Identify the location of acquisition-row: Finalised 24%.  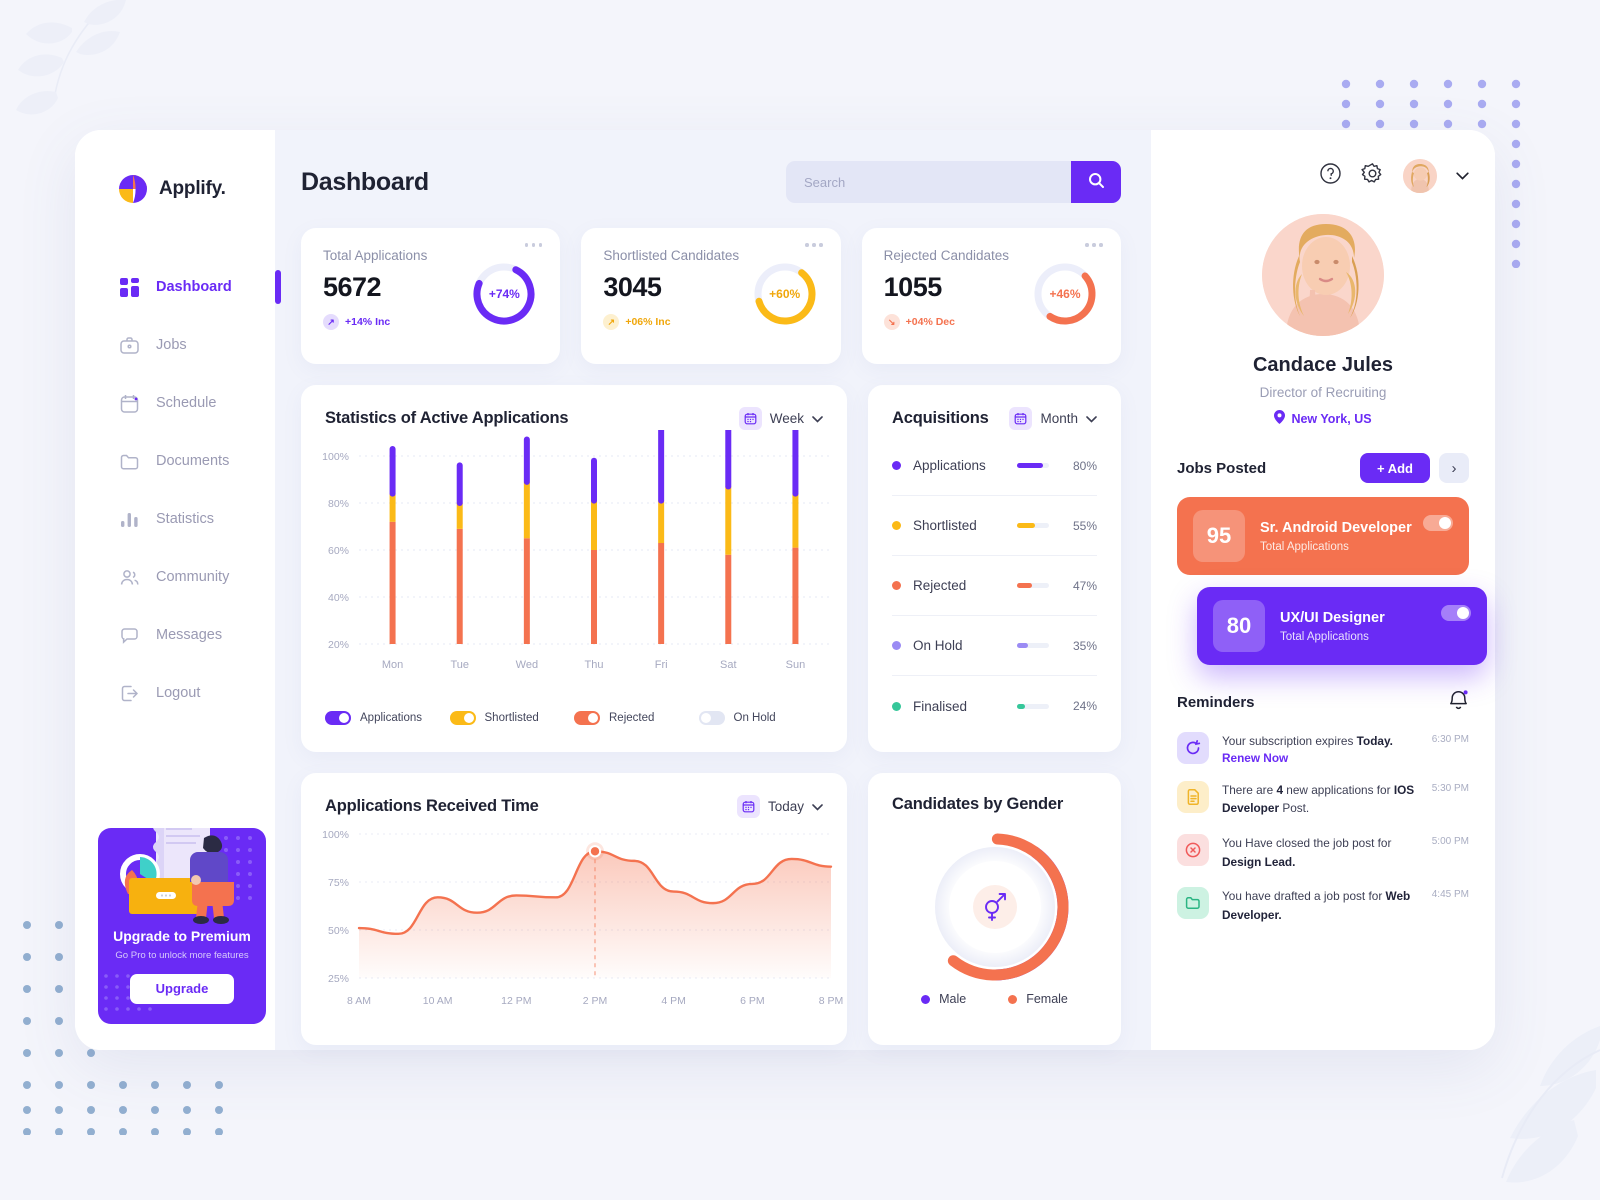
(994, 706).